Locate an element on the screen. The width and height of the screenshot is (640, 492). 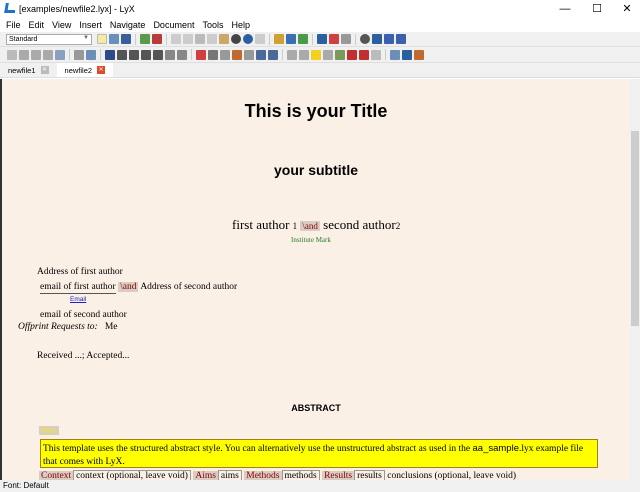
open-file-icon is located at coordinates (114, 39).